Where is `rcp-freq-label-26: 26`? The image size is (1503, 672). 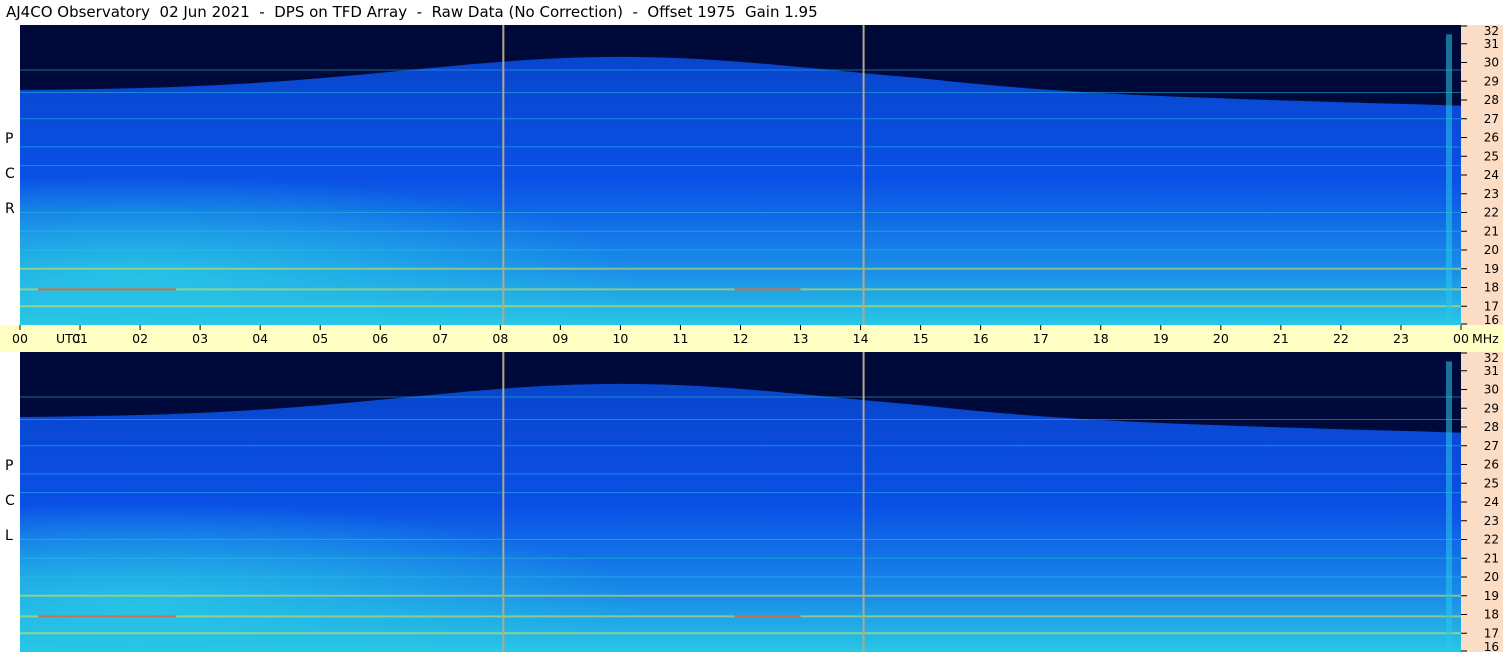 rcp-freq-label-26: 26 is located at coordinates (1491, 138).